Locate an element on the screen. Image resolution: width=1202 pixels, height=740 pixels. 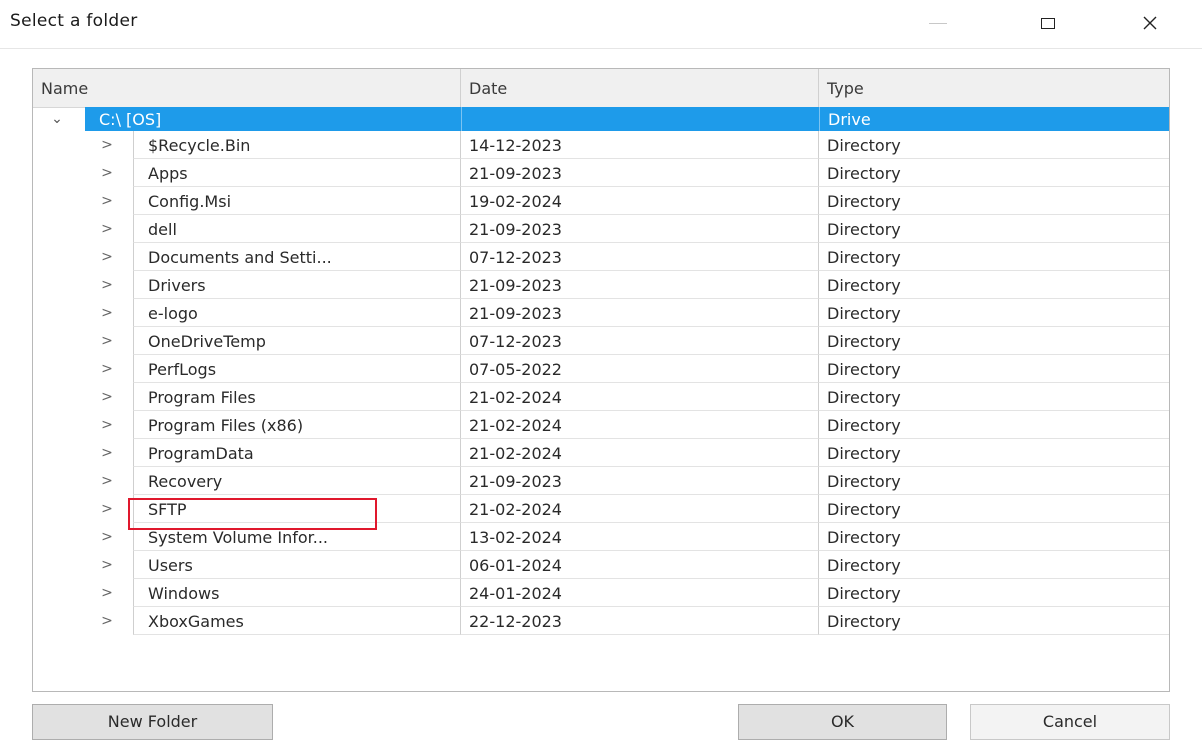
folder-name: Users is located at coordinates (297, 565).